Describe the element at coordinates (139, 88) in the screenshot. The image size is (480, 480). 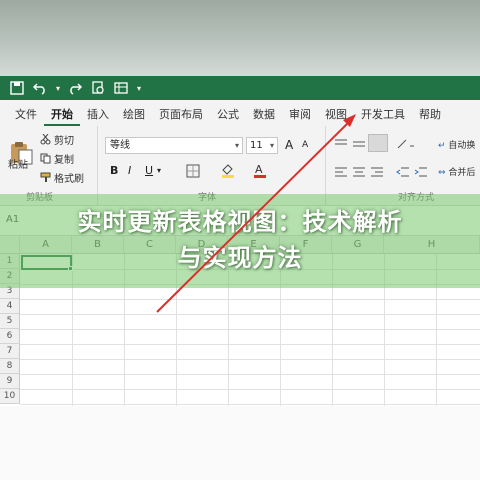
I see `customize-toolbar-icon: ▾` at that location.